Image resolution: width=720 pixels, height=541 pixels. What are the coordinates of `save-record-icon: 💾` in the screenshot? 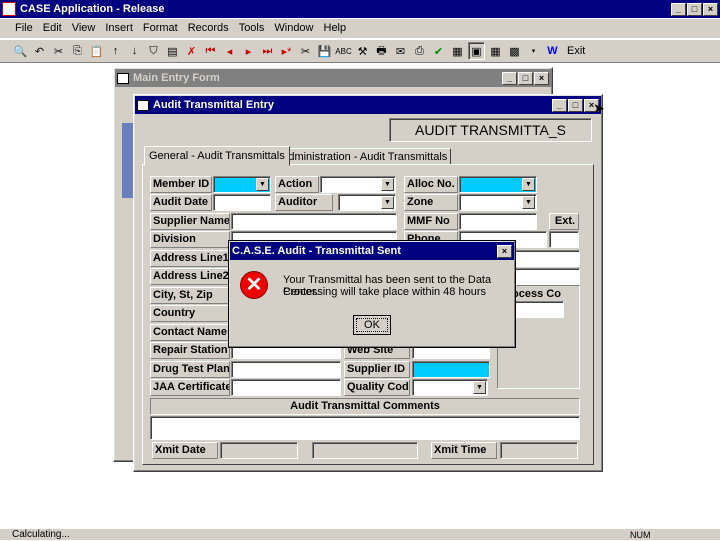 It's located at (324, 51).